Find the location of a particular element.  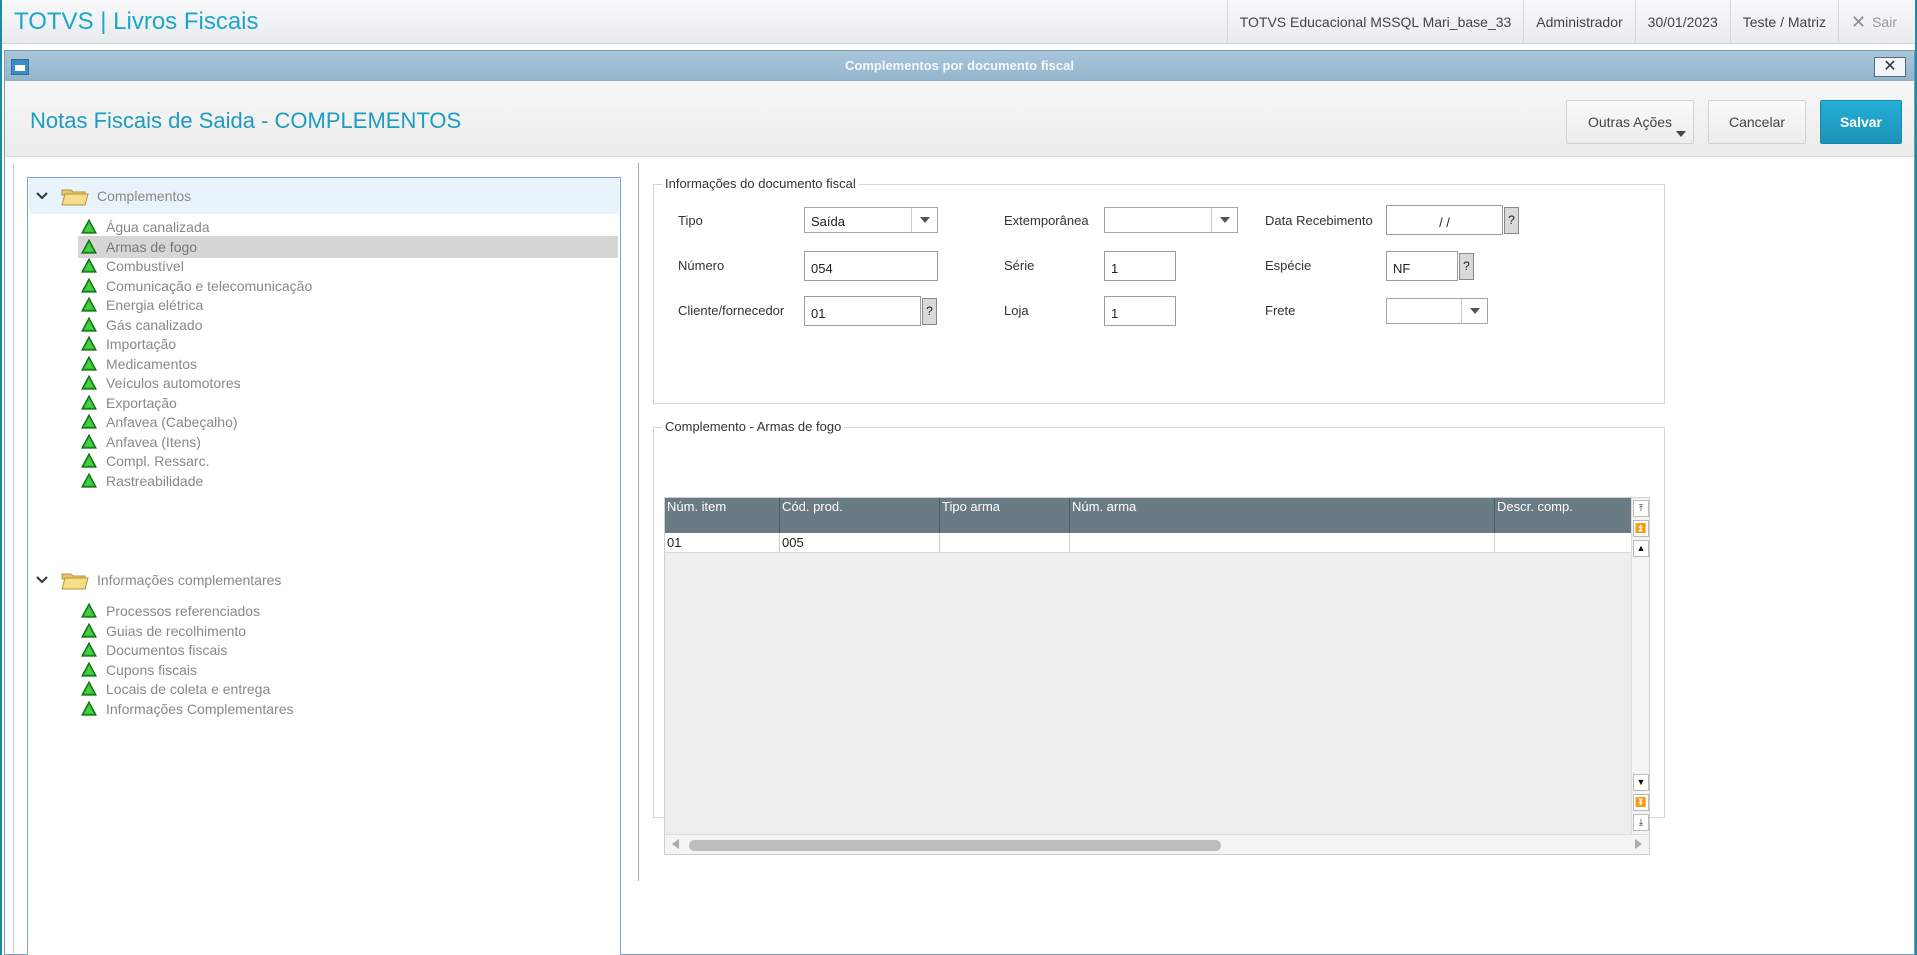

dialog-titlebar: Complementos por documento fiscal ✕ is located at coordinates (959, 66).